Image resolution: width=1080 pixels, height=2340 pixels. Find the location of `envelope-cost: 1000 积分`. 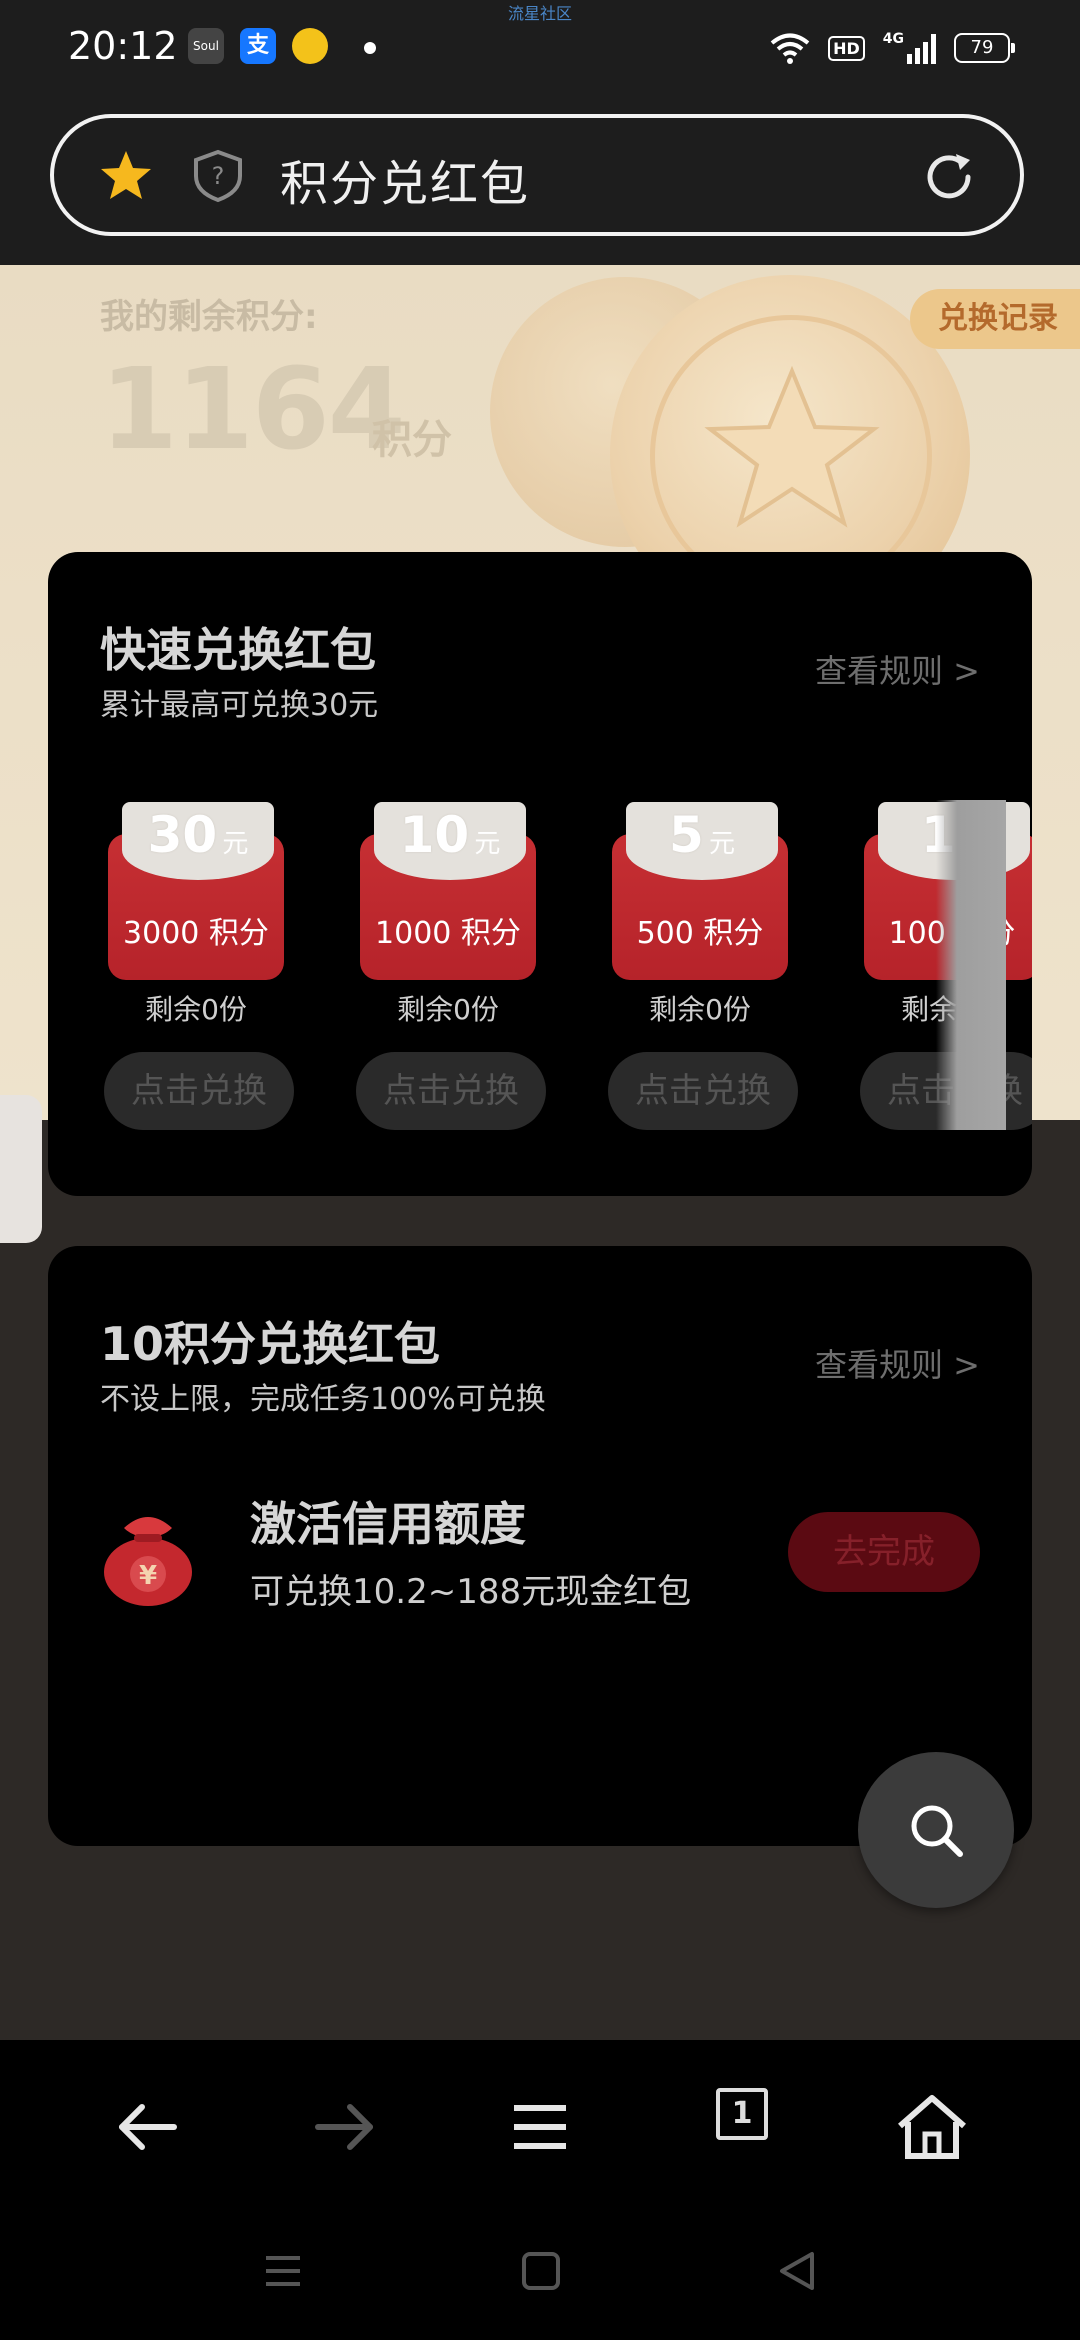

envelope-cost: 1000 积分 is located at coordinates (448, 933).